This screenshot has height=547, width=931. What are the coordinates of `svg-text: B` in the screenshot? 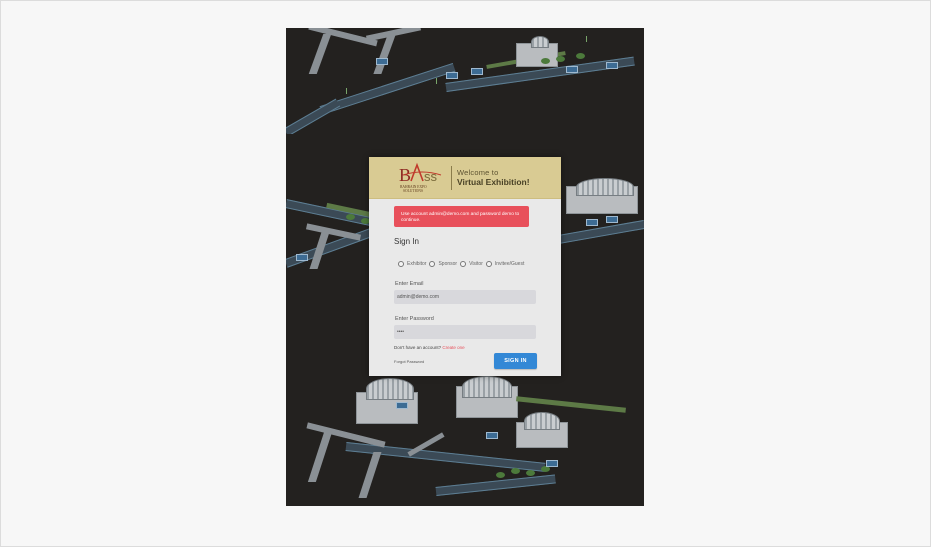 It's located at (405, 175).